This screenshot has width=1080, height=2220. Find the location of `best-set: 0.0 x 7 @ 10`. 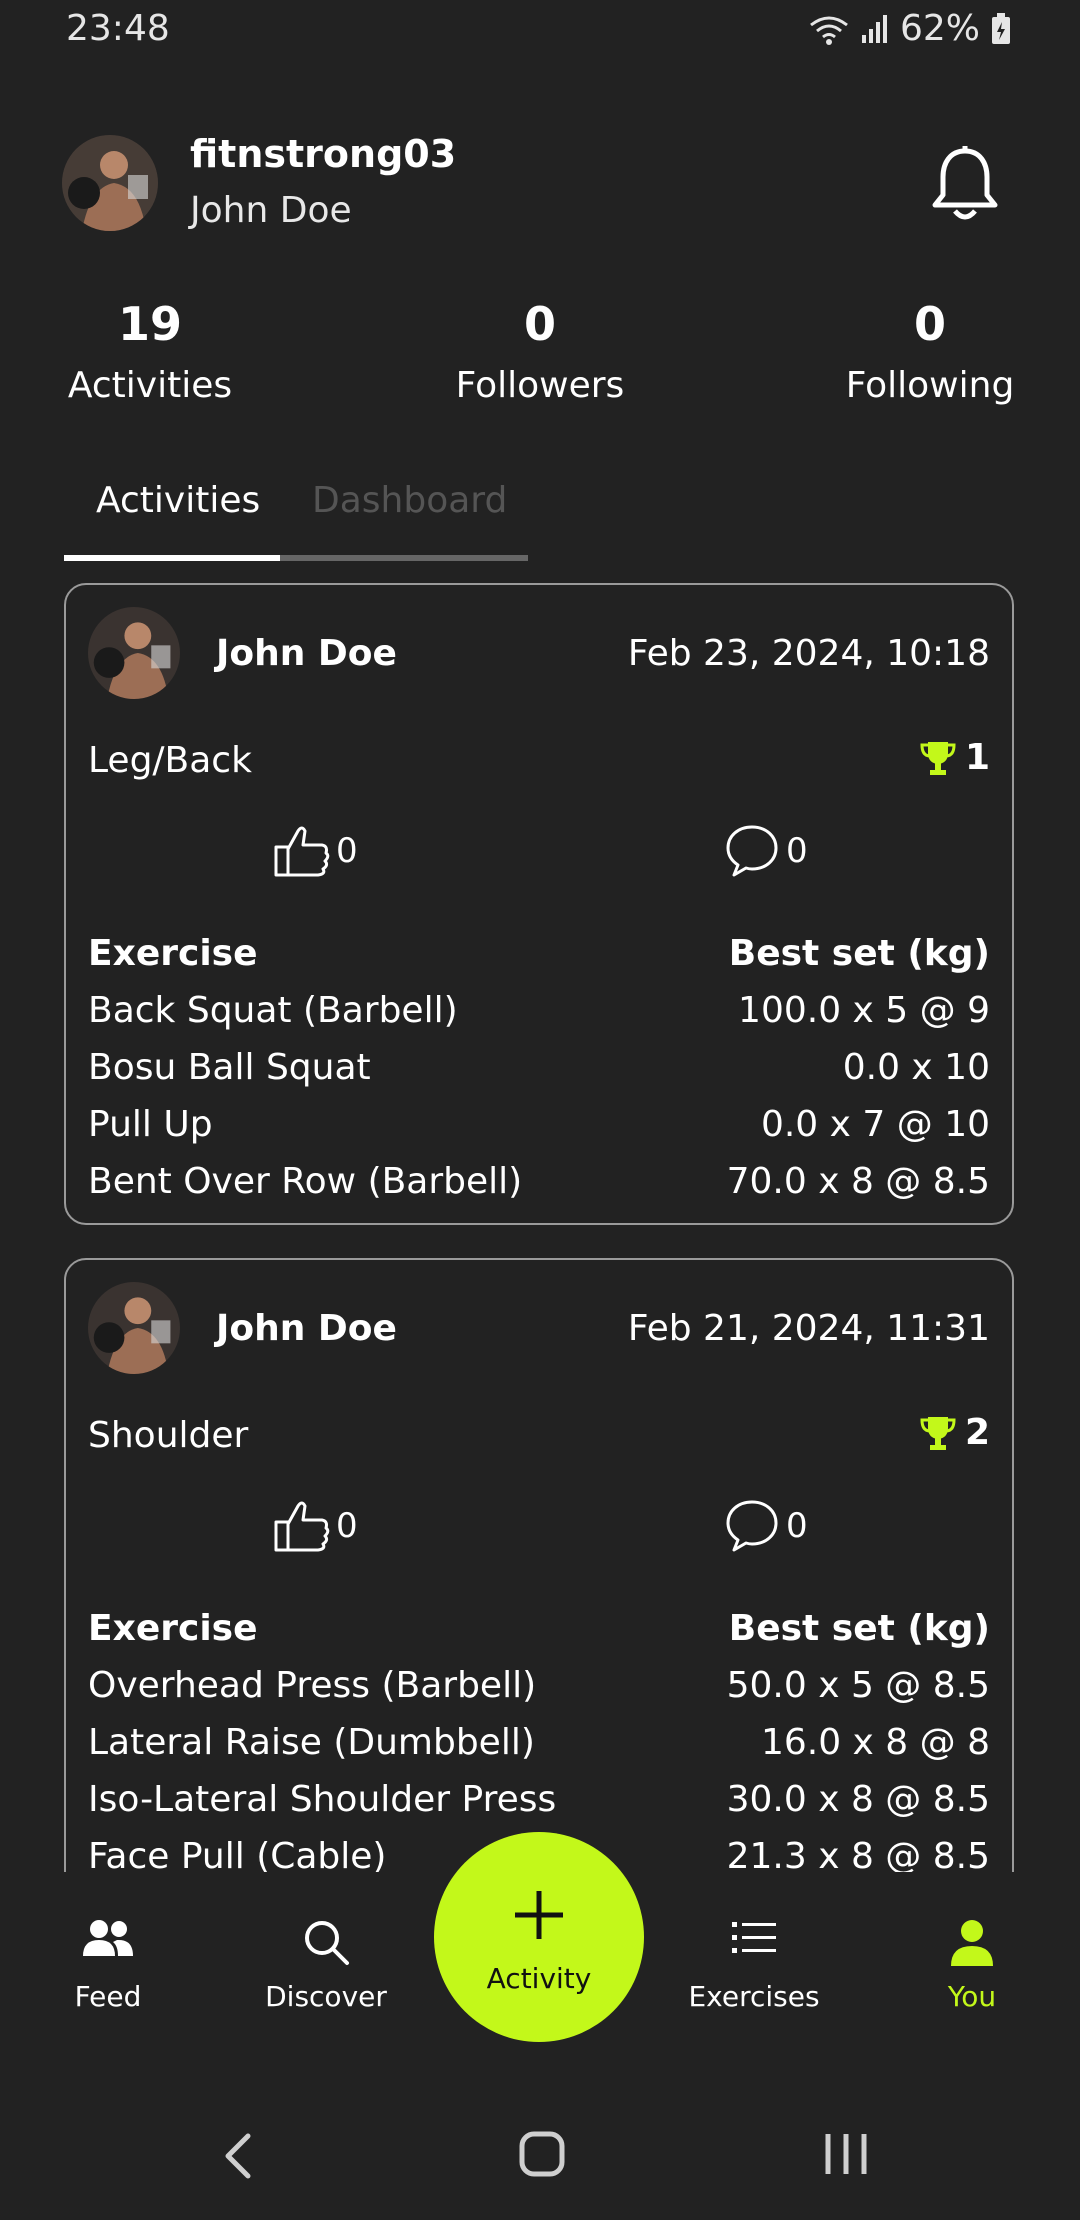

best-set: 0.0 x 7 @ 10 is located at coordinates (875, 1124).